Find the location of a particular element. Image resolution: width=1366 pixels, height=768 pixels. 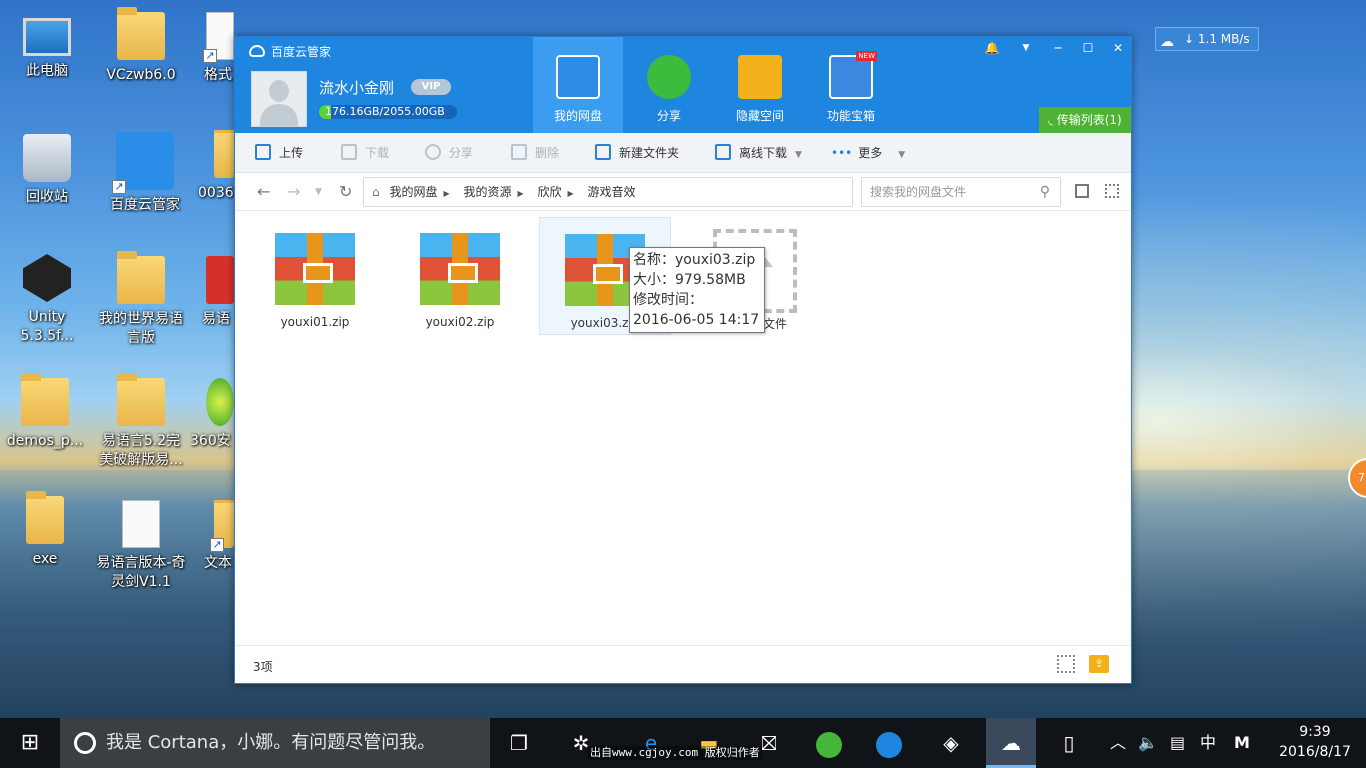

desktop-icon-minecraft-yyy: 我的世界易语言版 is located at coordinates (141, 299).